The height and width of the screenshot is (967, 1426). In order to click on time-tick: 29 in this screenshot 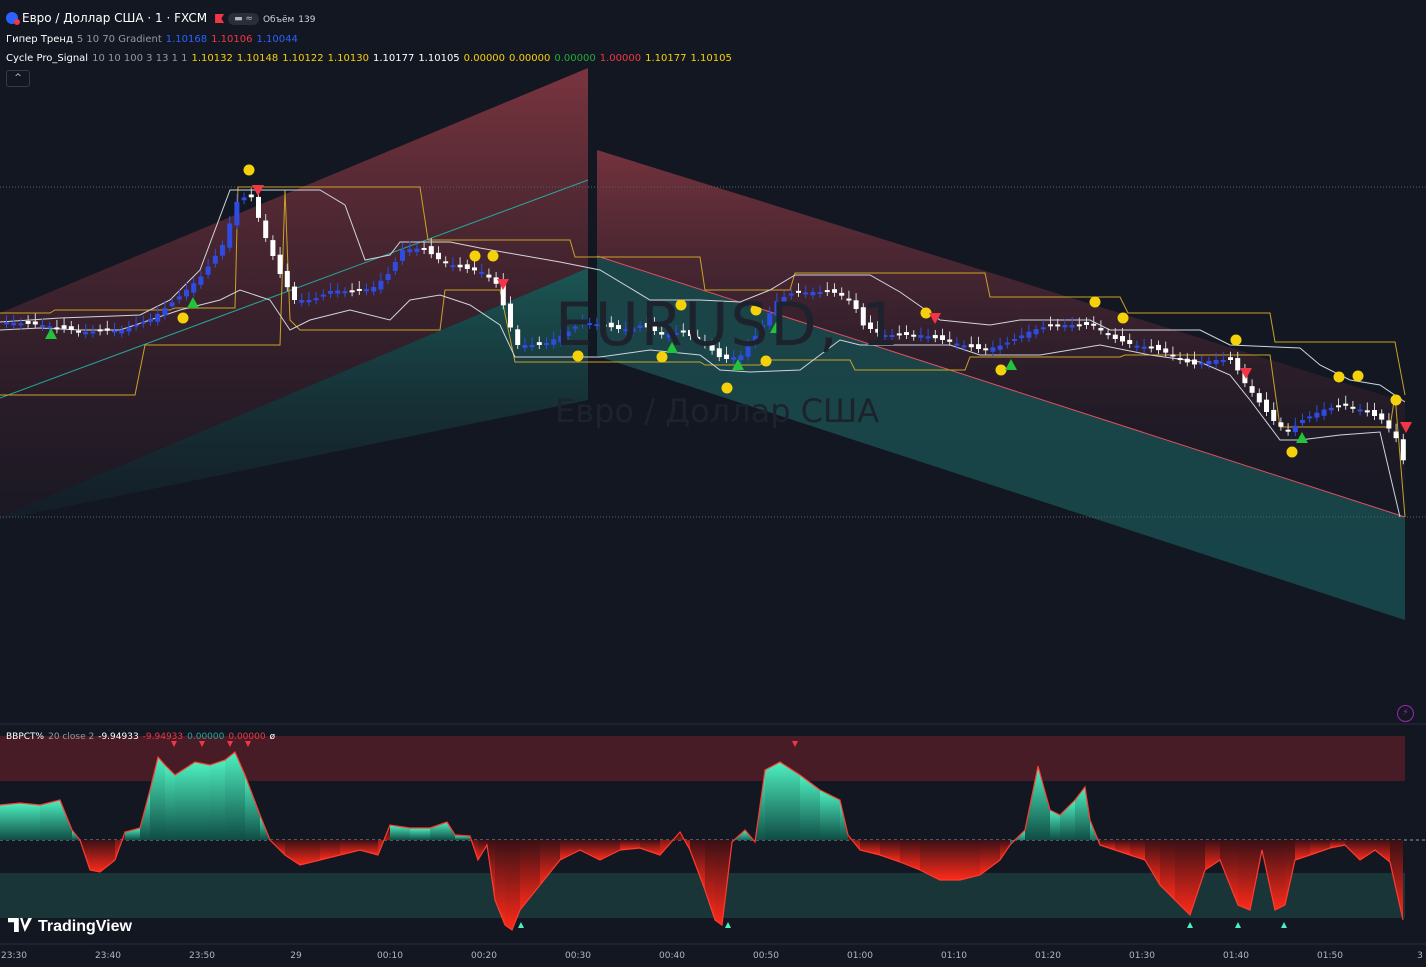, I will do `click(296, 956)`.